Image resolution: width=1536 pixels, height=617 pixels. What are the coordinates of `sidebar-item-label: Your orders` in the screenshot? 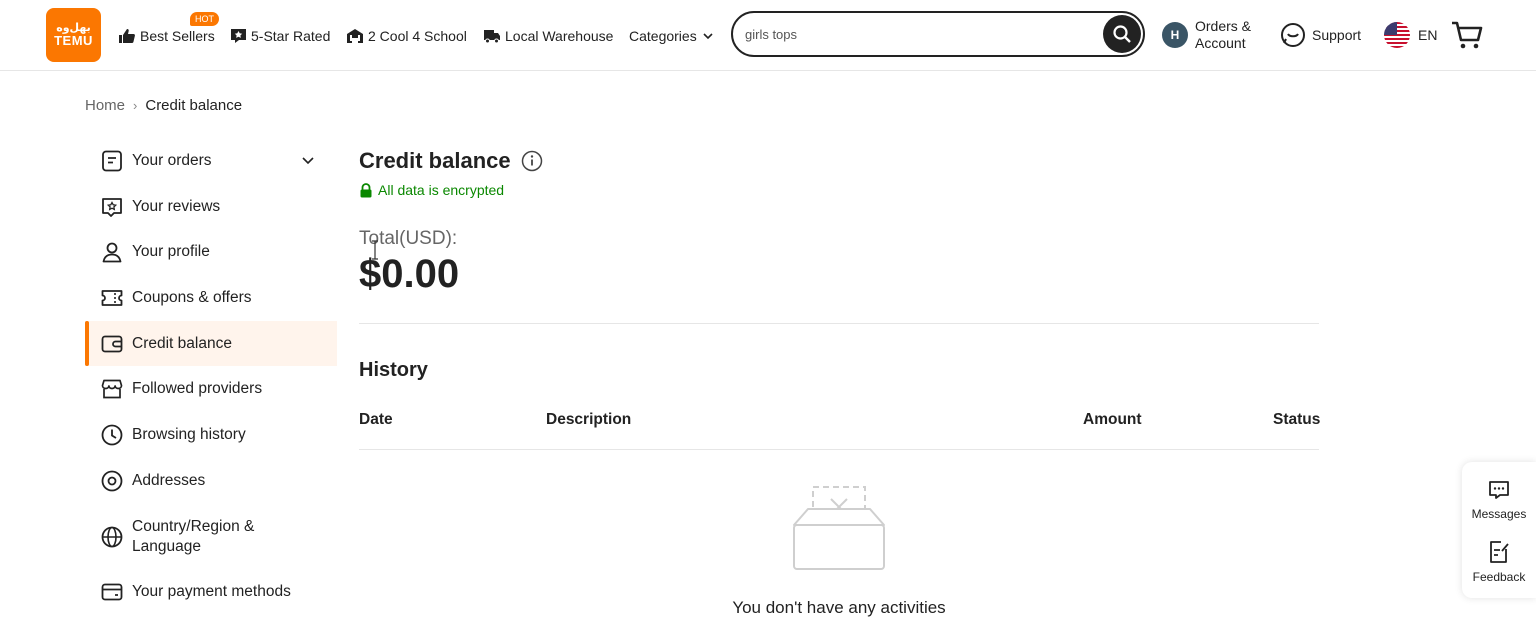 It's located at (172, 160).